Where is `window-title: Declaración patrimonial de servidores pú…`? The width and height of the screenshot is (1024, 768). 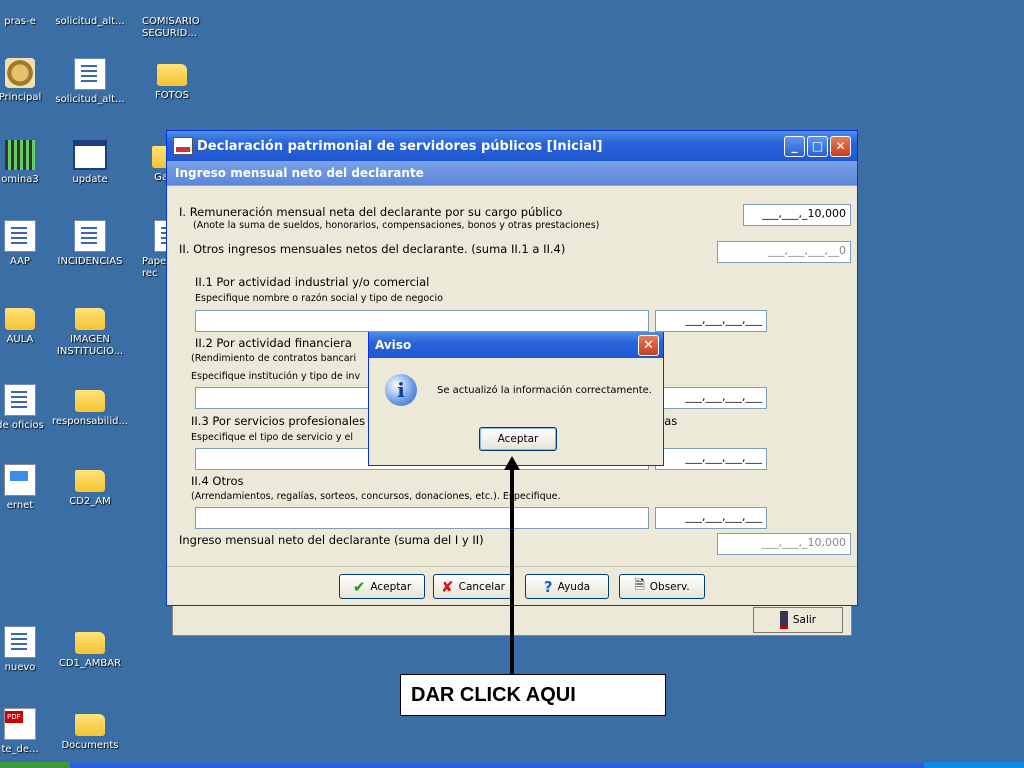
window-title: Declaración patrimonial de servidores pú… is located at coordinates (400, 146).